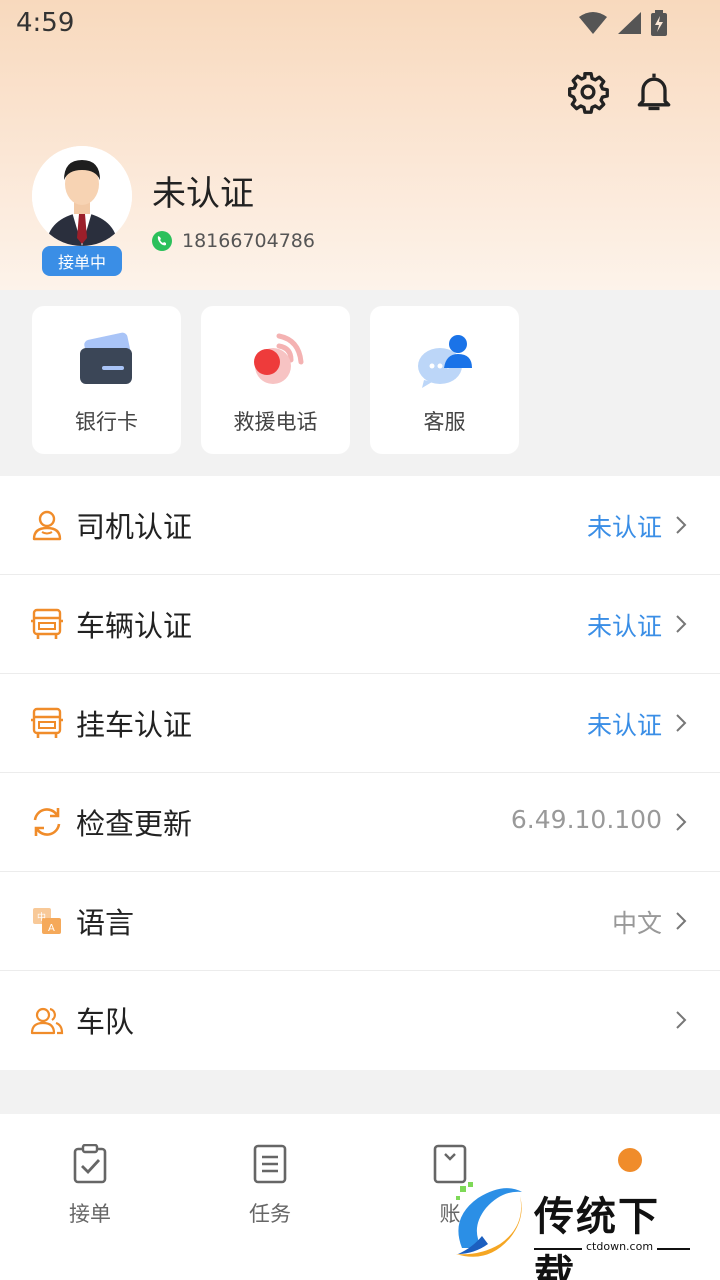  Describe the element at coordinates (134, 824) in the screenshot. I see `menu-label: 检查更新` at that location.